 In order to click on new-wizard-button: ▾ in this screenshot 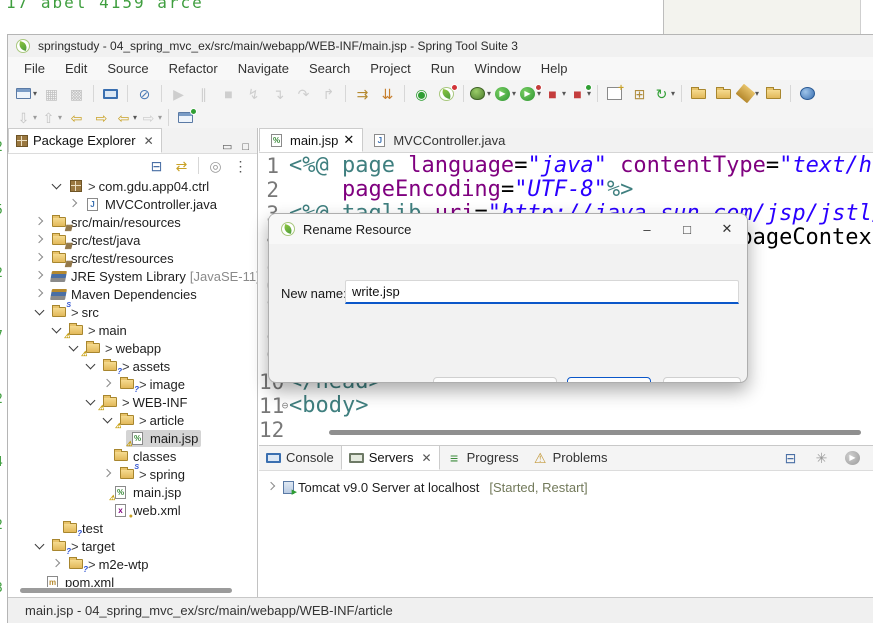, I will do `click(26, 94)`.